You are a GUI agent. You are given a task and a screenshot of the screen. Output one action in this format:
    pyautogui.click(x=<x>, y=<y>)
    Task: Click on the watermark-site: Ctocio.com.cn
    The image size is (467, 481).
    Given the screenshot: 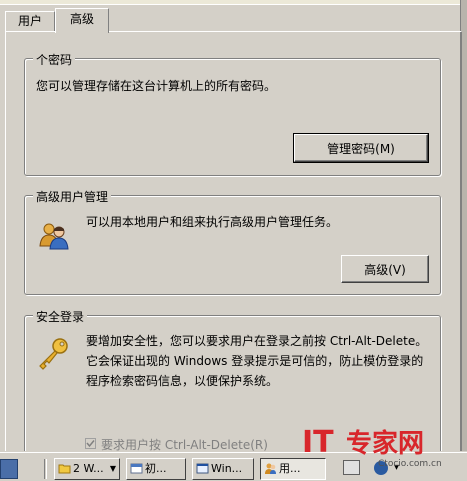 What is the action you would take?
    pyautogui.click(x=410, y=464)
    